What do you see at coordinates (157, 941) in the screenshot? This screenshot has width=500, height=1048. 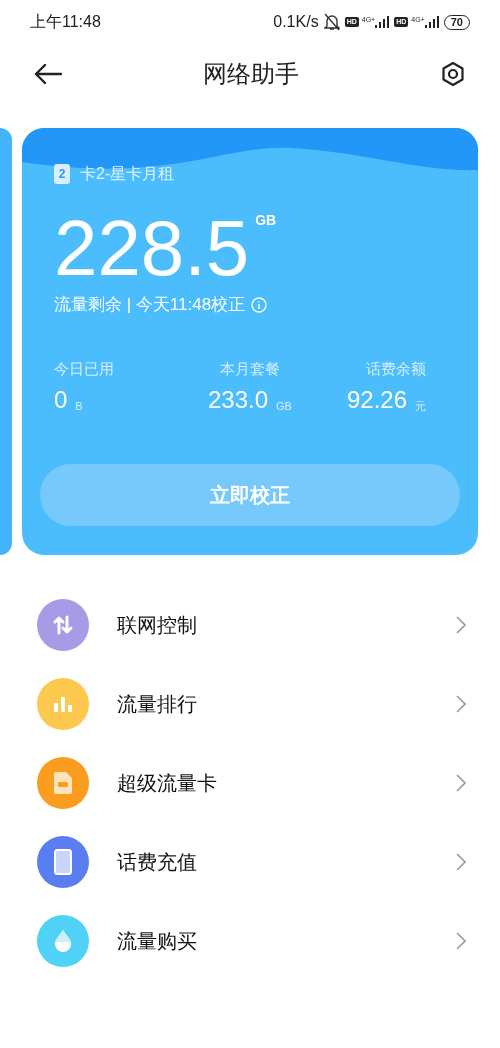 I see `menu-label: 流量购买` at bounding box center [157, 941].